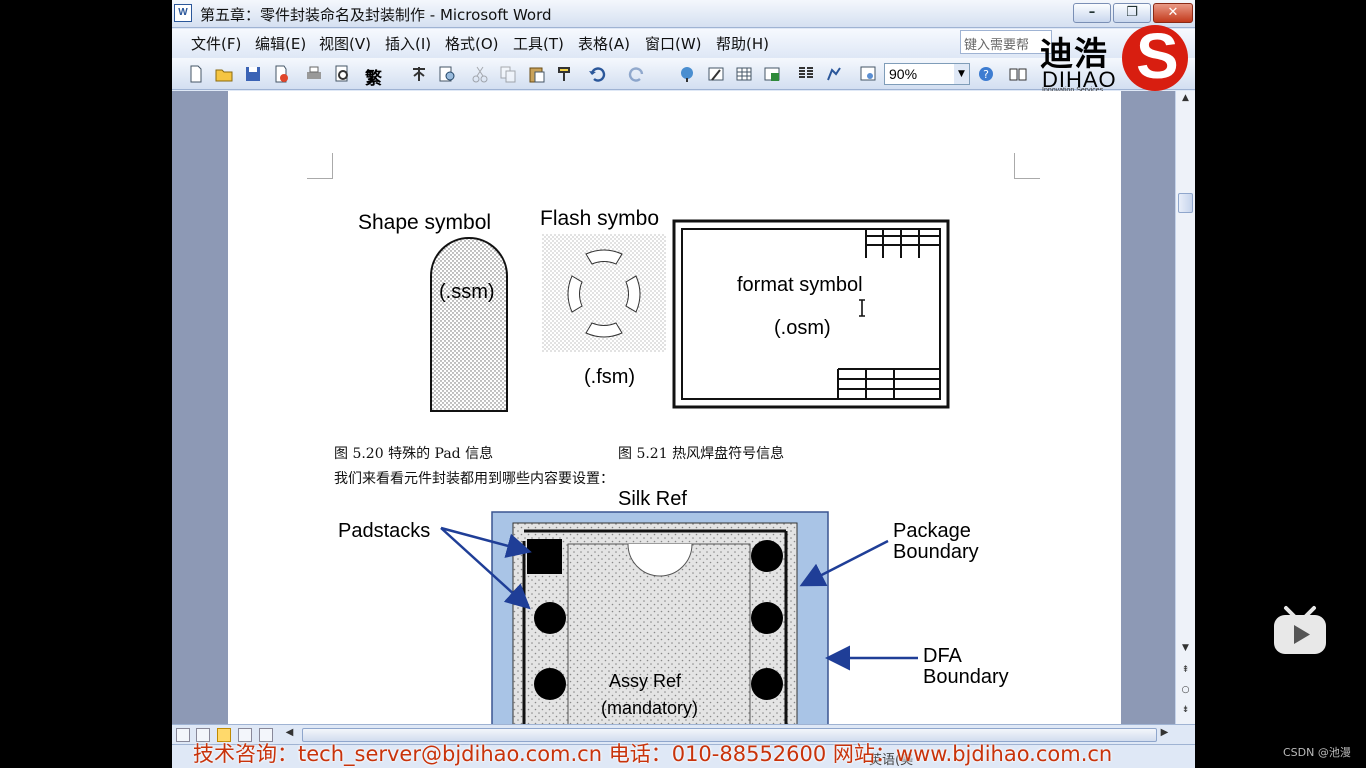 This screenshot has width=1366, height=768. Describe the element at coordinates (1018, 74) in the screenshot. I see `read-icon` at that location.